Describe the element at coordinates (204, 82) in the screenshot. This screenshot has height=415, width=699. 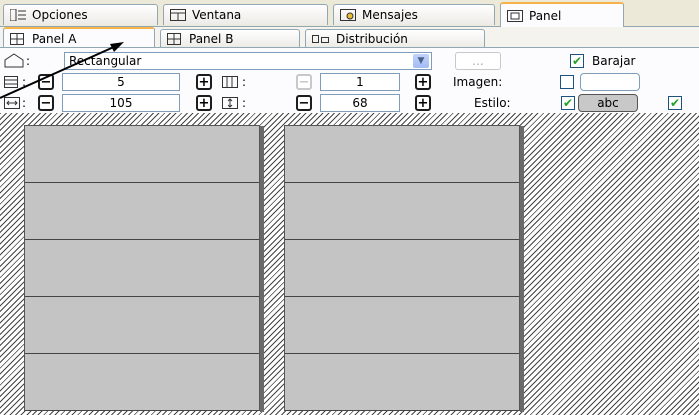
I see `rows-increment-button: +` at that location.